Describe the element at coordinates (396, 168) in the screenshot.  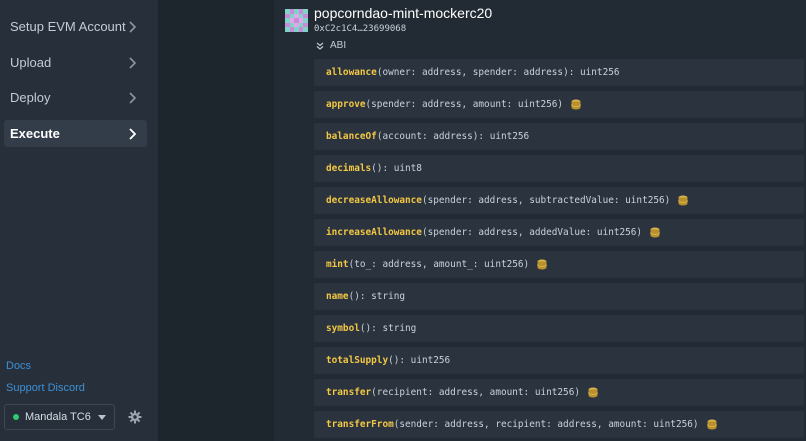
I see `function-signature: (): uint8` at that location.